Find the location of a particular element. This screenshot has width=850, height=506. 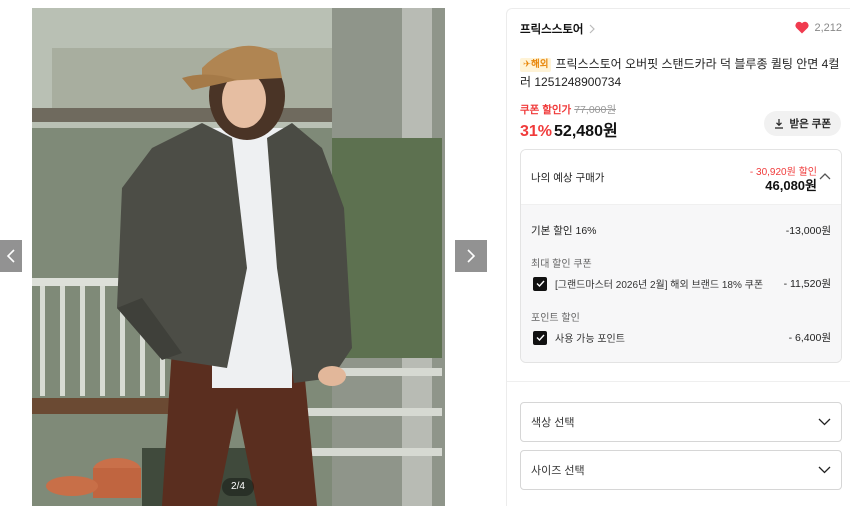

heart-icon is located at coordinates (802, 27).